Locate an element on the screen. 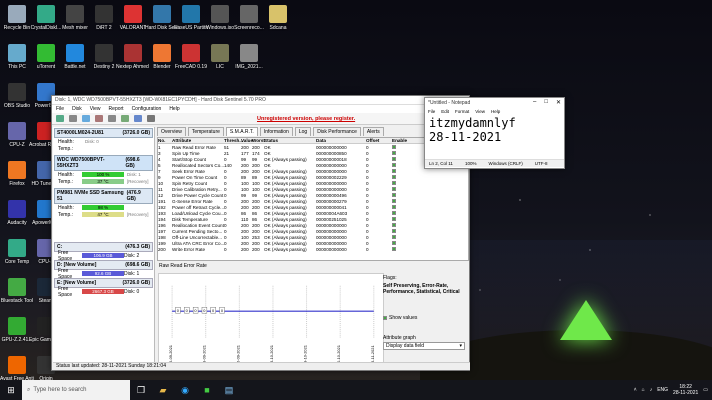  desktop-icon: Audacity is located at coordinates (17, 218).